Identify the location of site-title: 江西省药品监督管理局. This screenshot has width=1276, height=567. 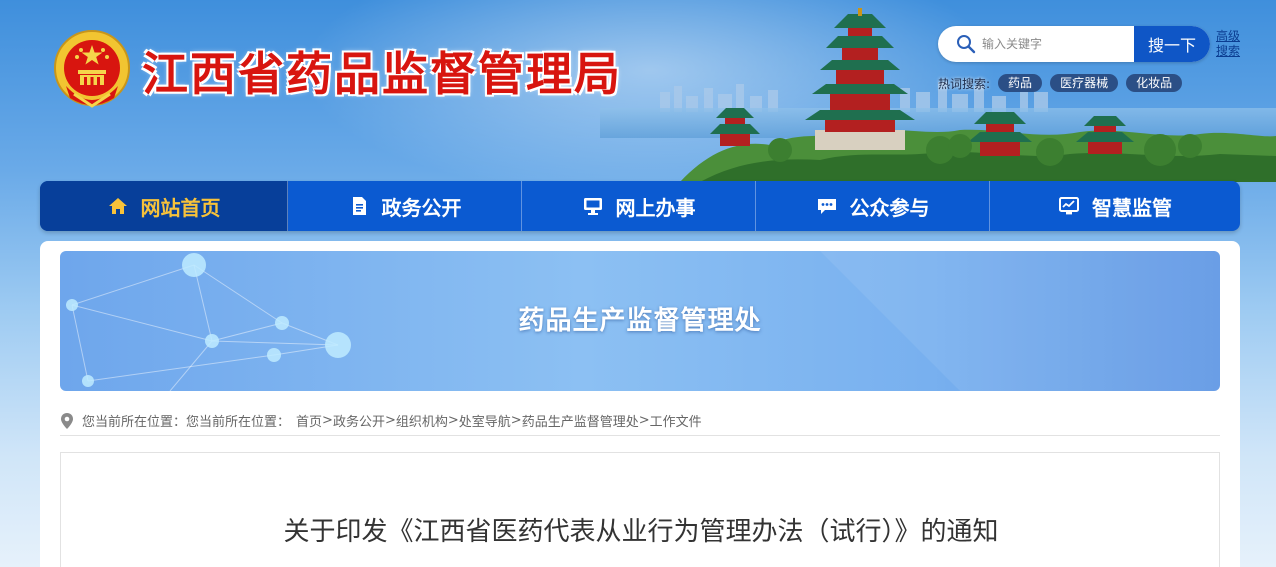
(382, 74).